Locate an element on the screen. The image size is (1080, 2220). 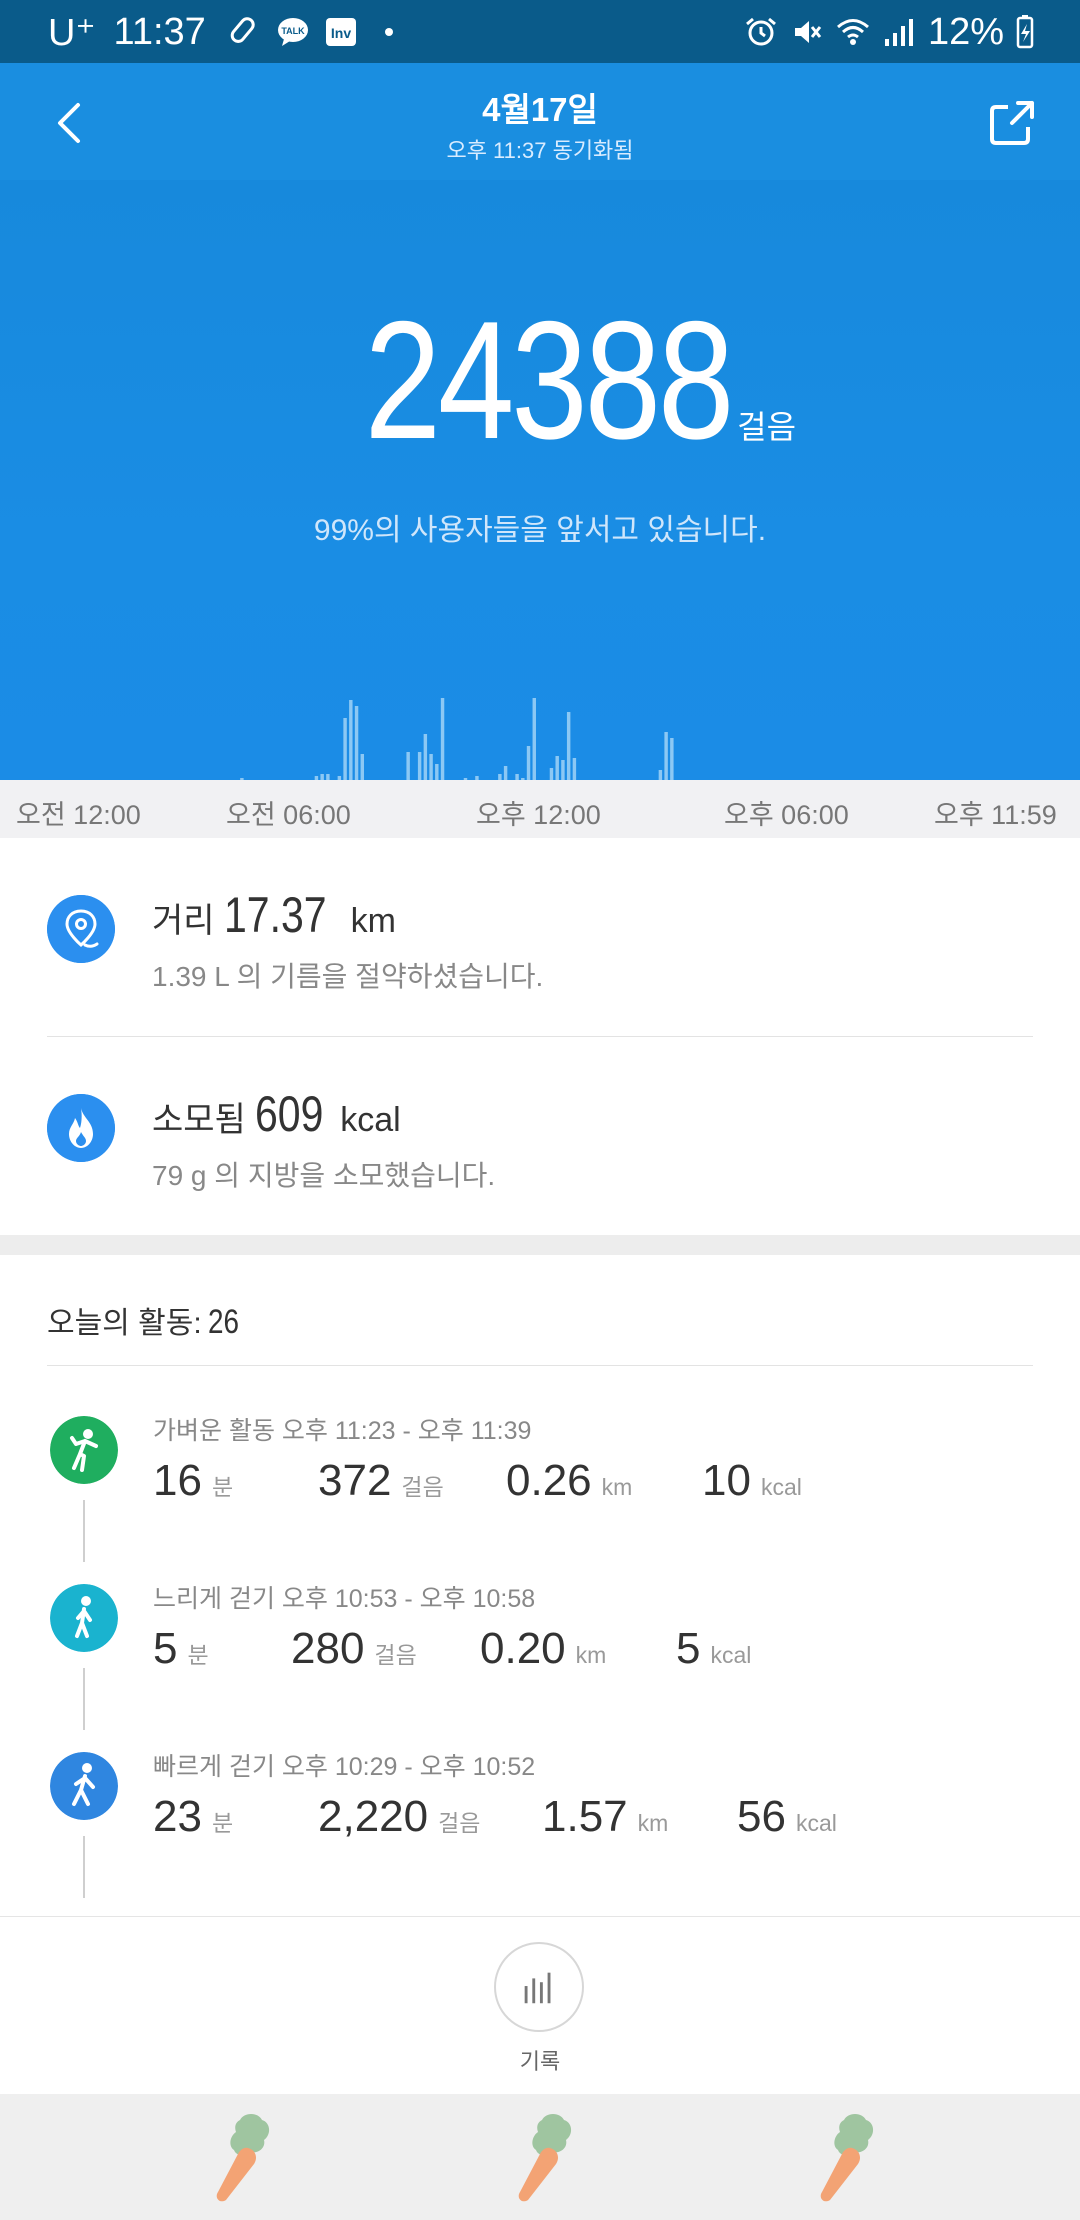
kakaotalk-icon: TALK is located at coordinates (292, 32).